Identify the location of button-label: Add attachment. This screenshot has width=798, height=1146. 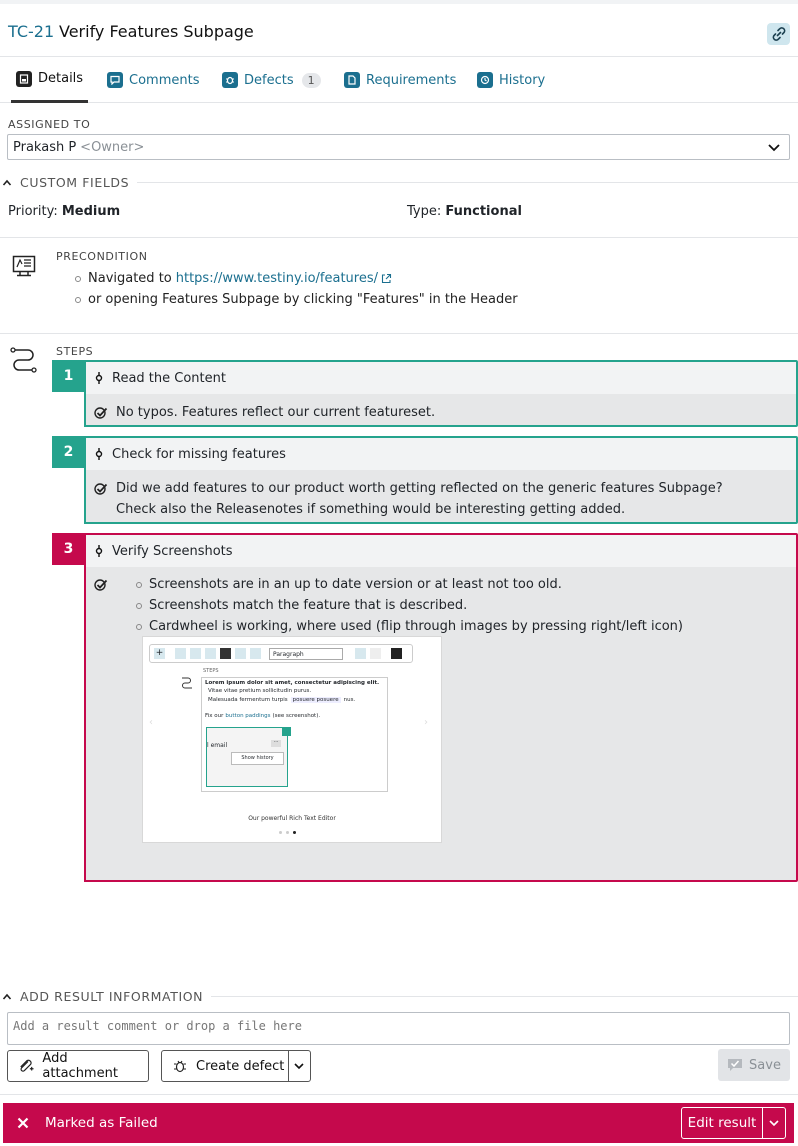
(80, 1066).